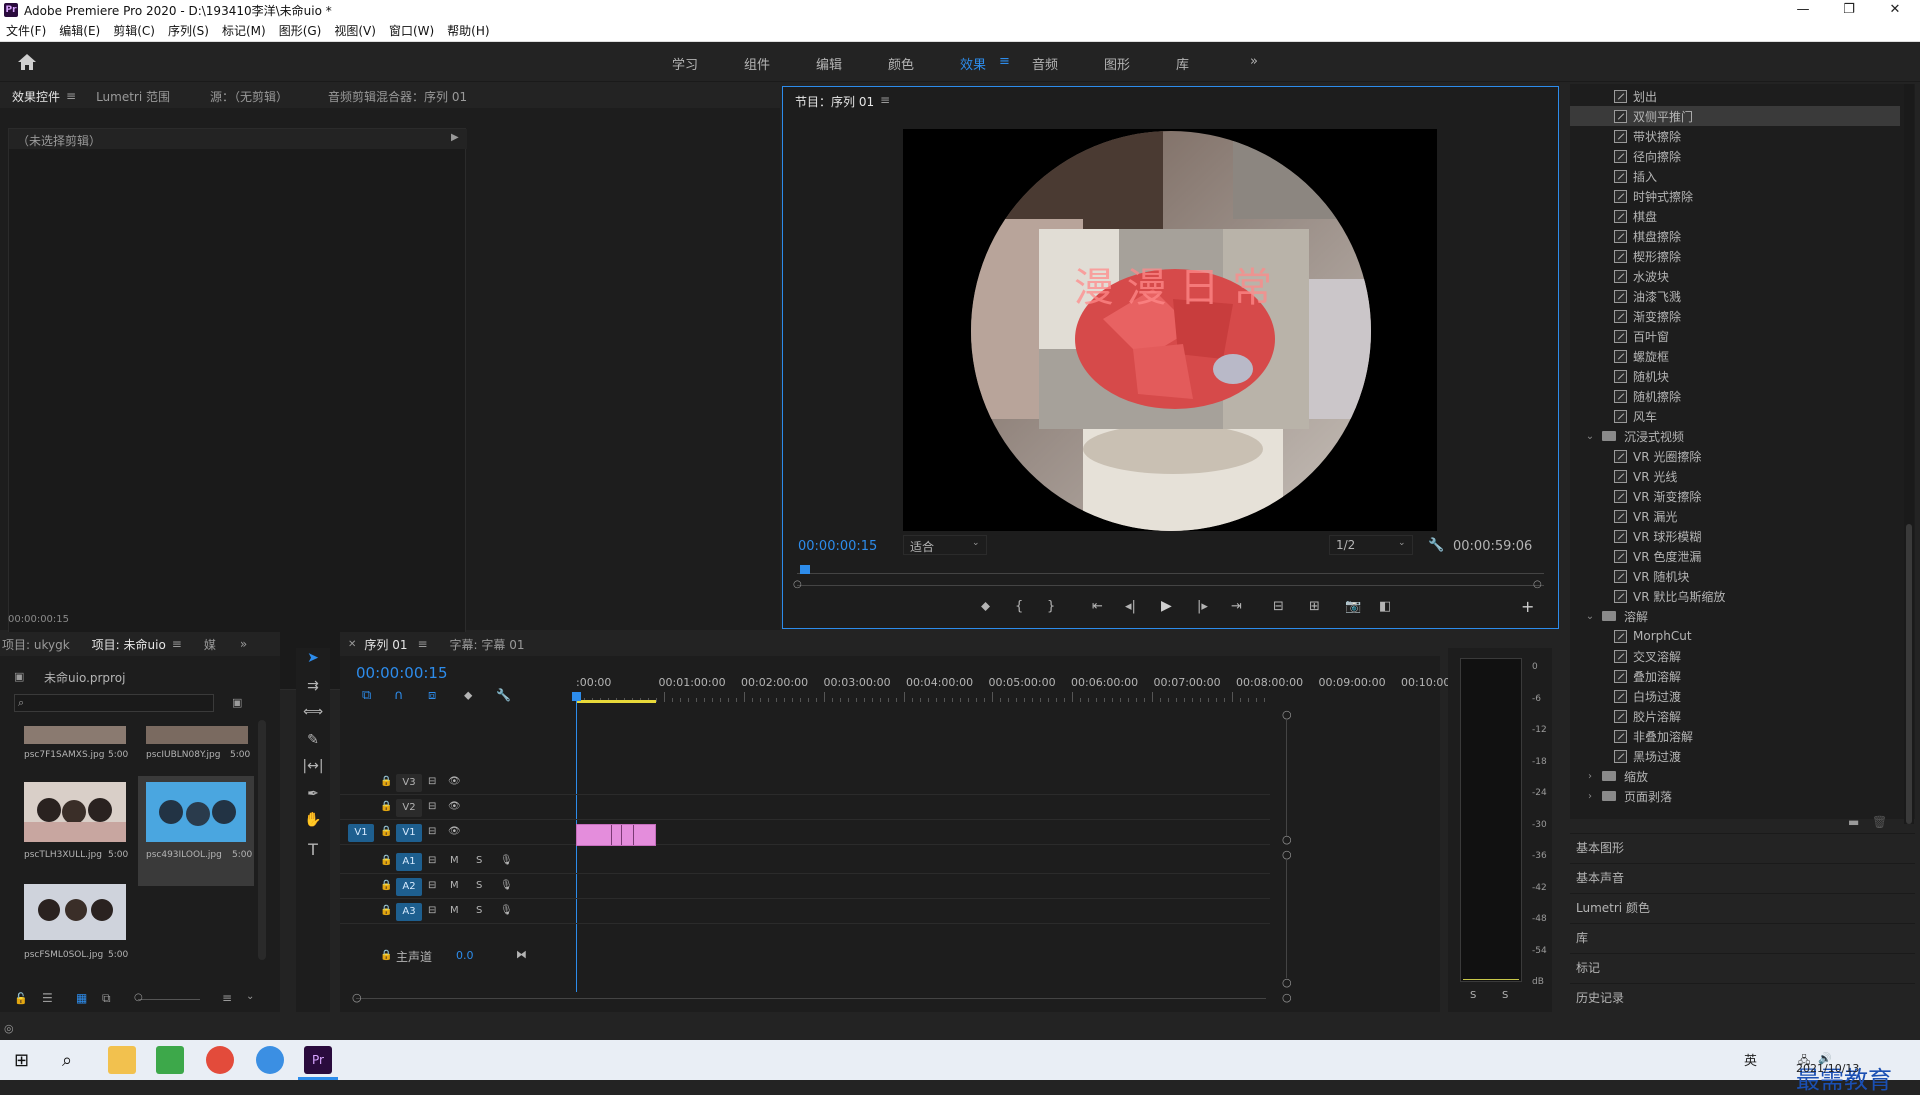 This screenshot has height=1095, width=1920. Describe the element at coordinates (1735, 316) in the screenshot. I see `effect-item: 渐变擦除` at that location.